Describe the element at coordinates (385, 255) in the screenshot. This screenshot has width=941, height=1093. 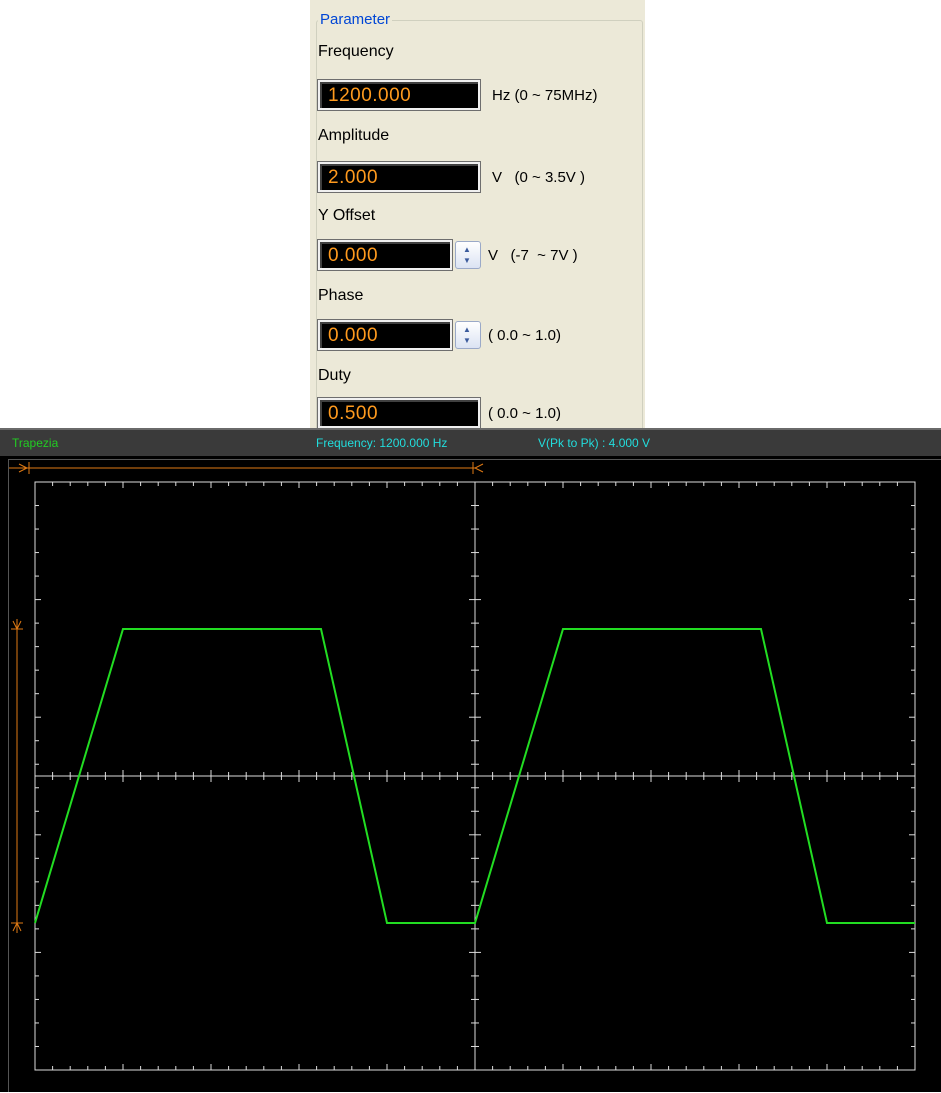
I see `y-offset-input: 0.000` at that location.